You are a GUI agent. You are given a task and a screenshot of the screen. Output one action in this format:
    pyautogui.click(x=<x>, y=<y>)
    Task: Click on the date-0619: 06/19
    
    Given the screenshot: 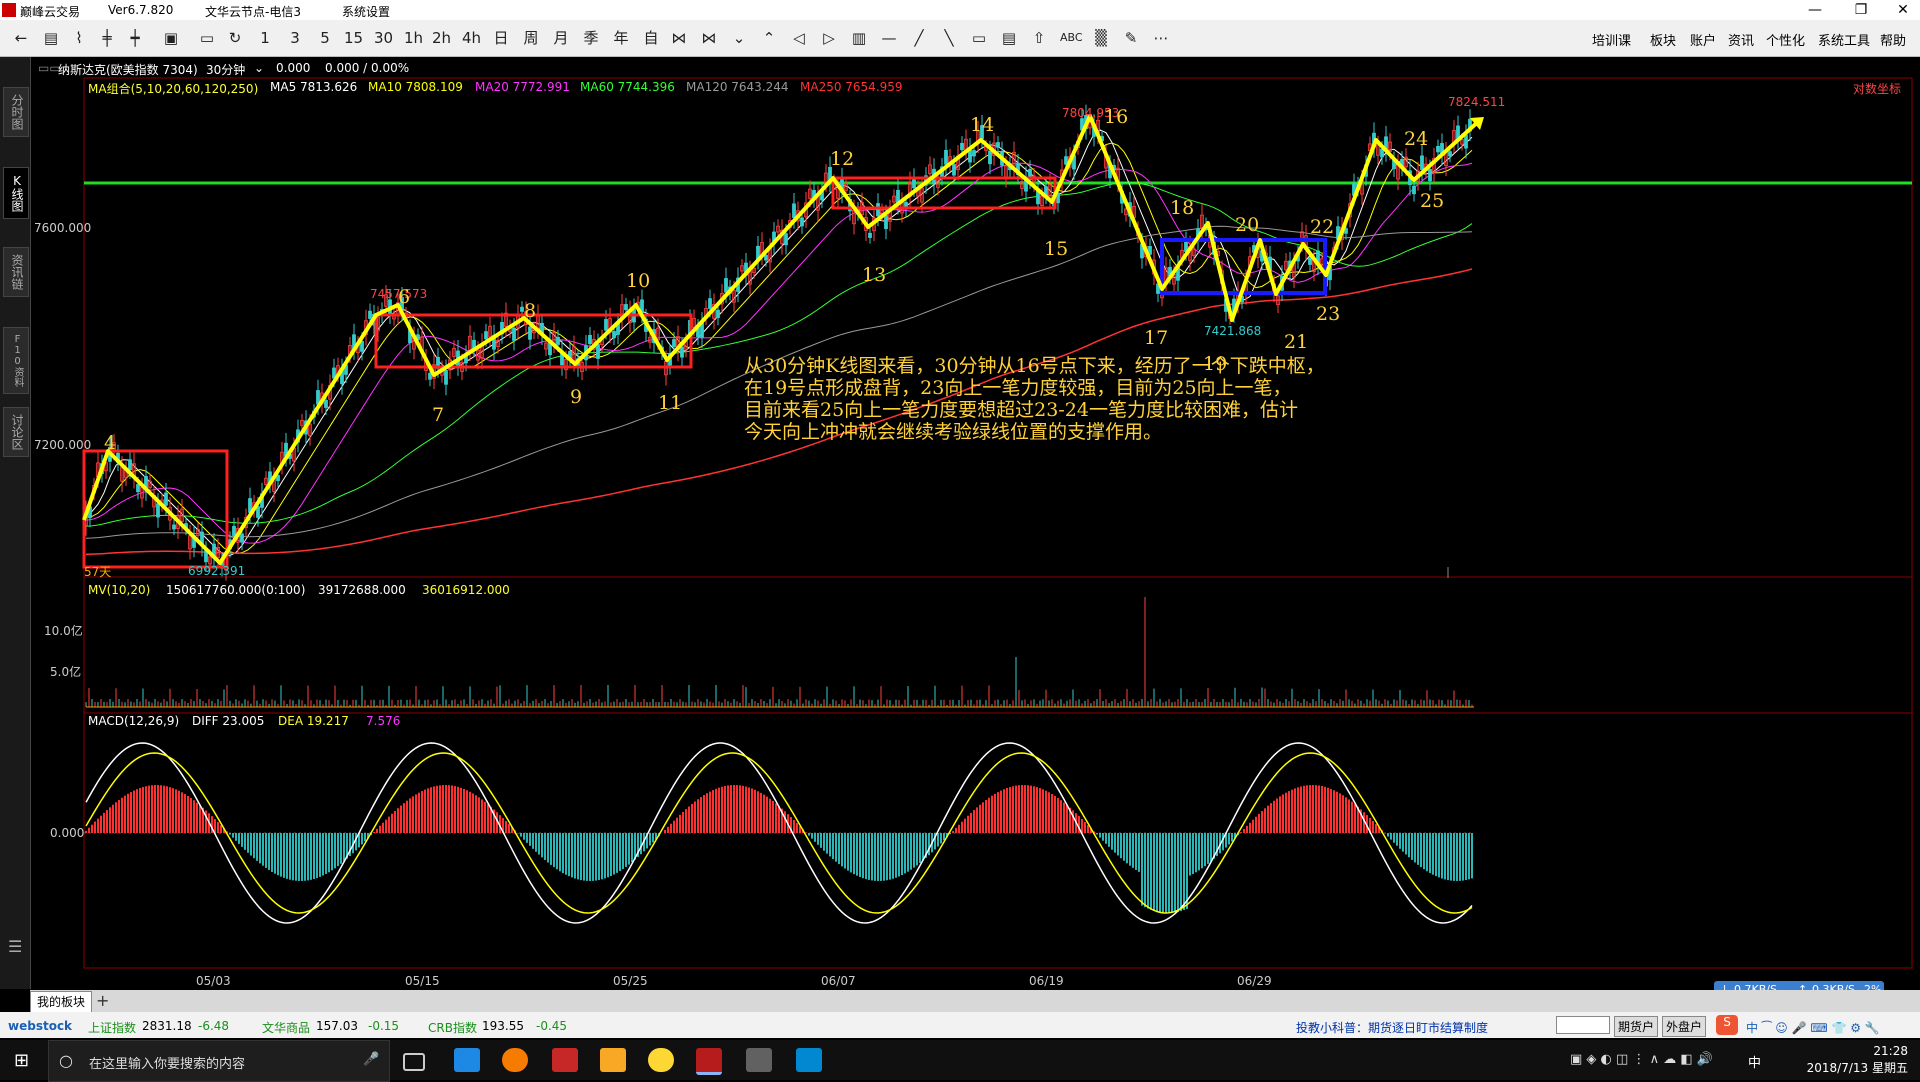 What is the action you would take?
    pyautogui.click(x=1046, y=981)
    